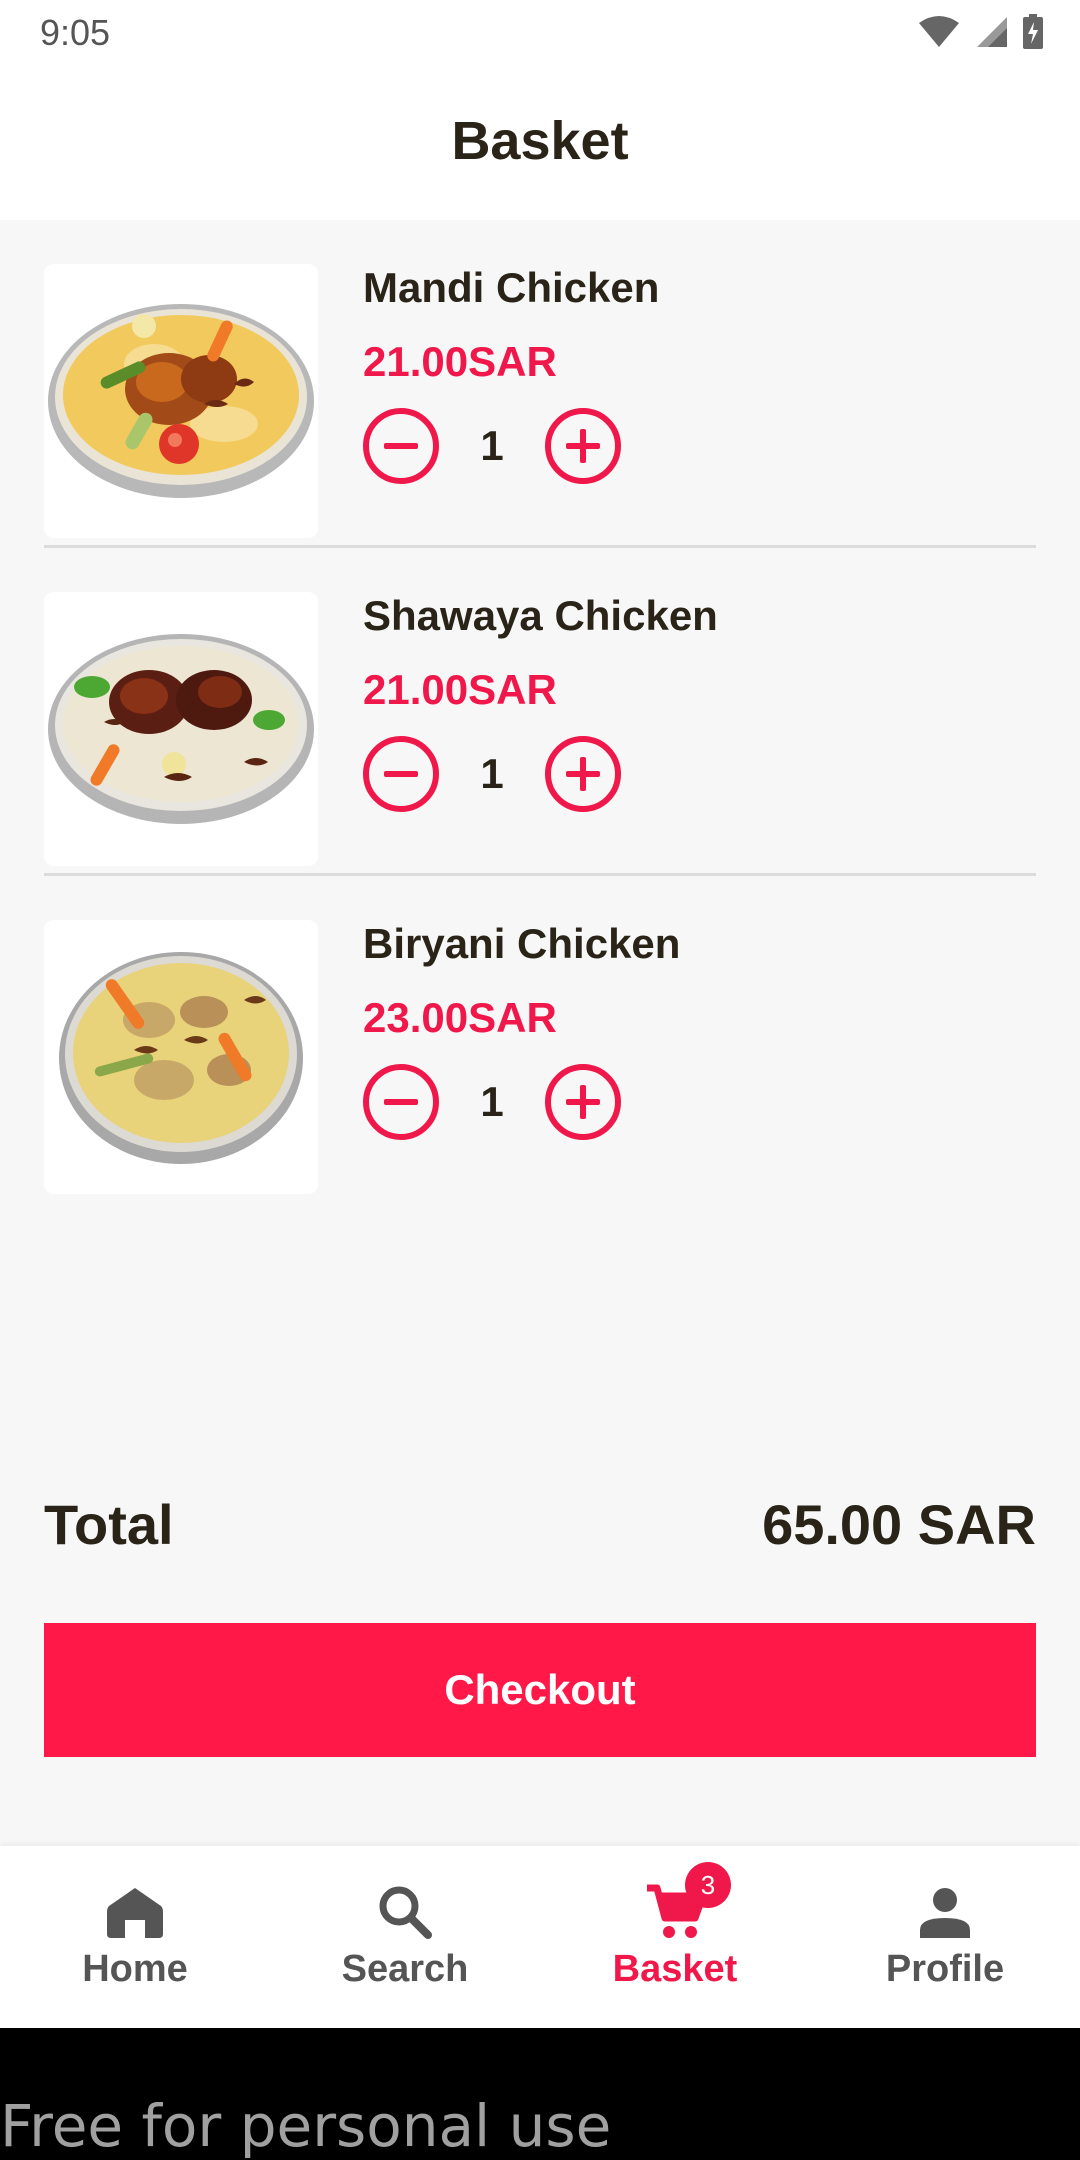 The image size is (1080, 2160). Describe the element at coordinates (708, 1885) in the screenshot. I see `cart-badge: 3` at that location.